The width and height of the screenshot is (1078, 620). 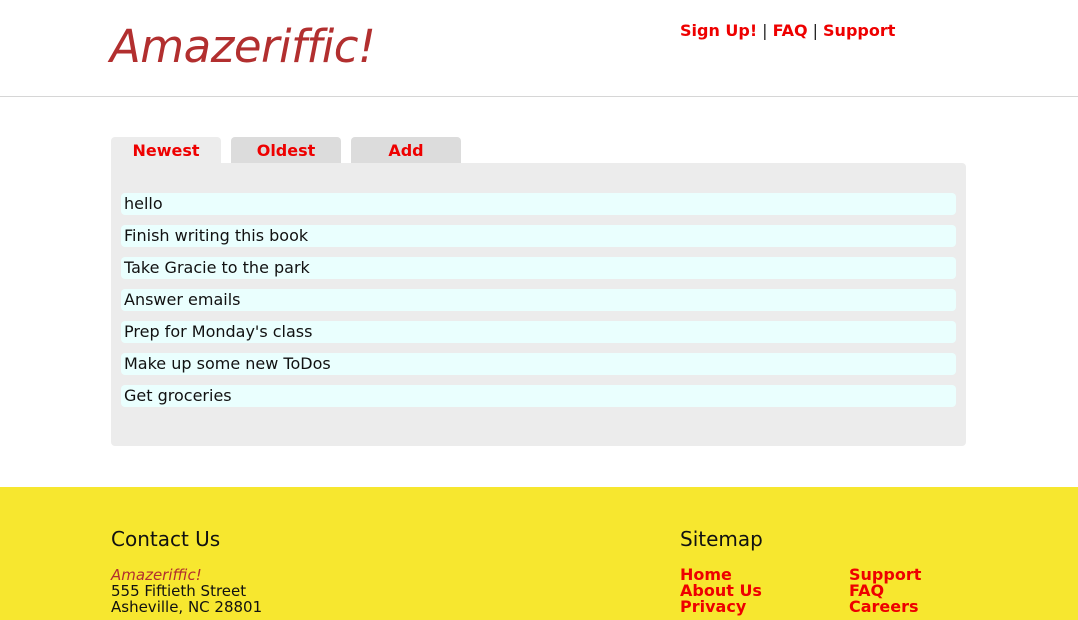 I want to click on address-city: Asheville, NC 28801, so click(x=187, y=607).